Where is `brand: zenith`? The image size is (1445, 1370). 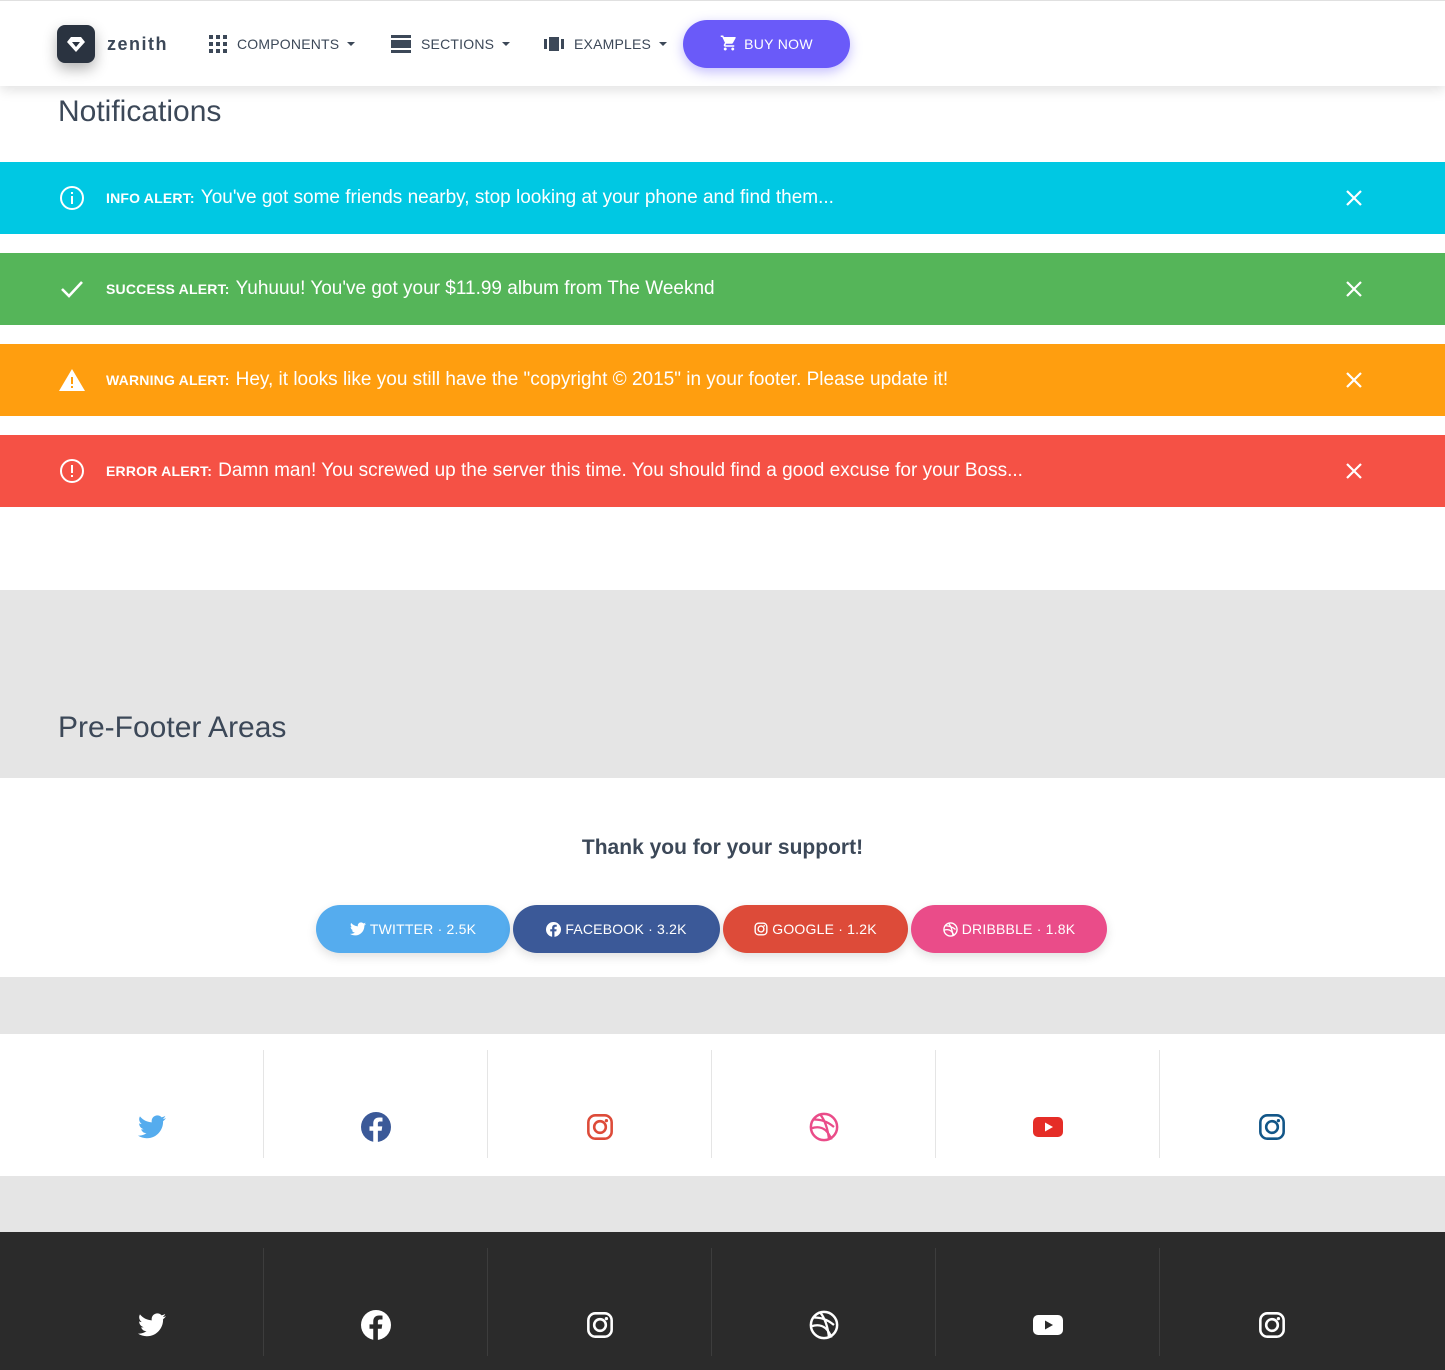
brand: zenith is located at coordinates (112, 44).